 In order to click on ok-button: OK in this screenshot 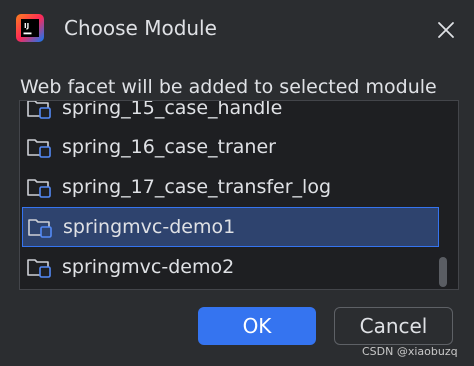, I will do `click(257, 326)`.